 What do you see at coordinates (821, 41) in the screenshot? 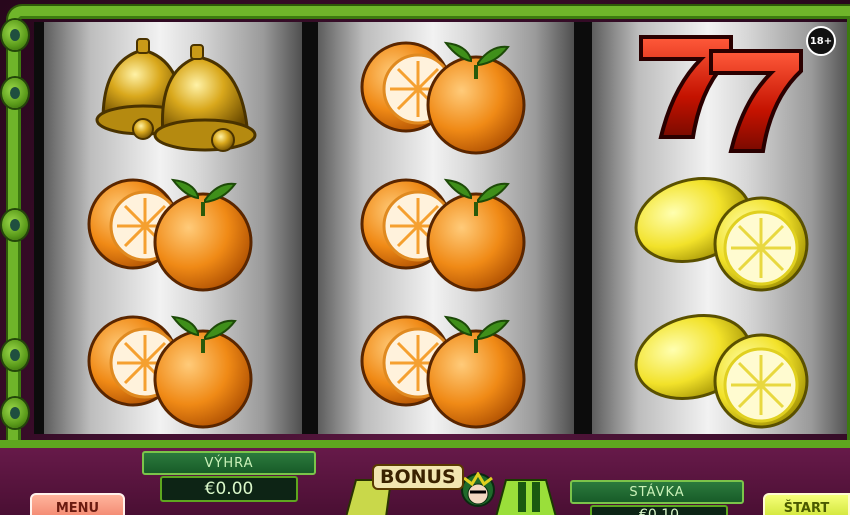
I see `age-rating-badge: 18+` at bounding box center [821, 41].